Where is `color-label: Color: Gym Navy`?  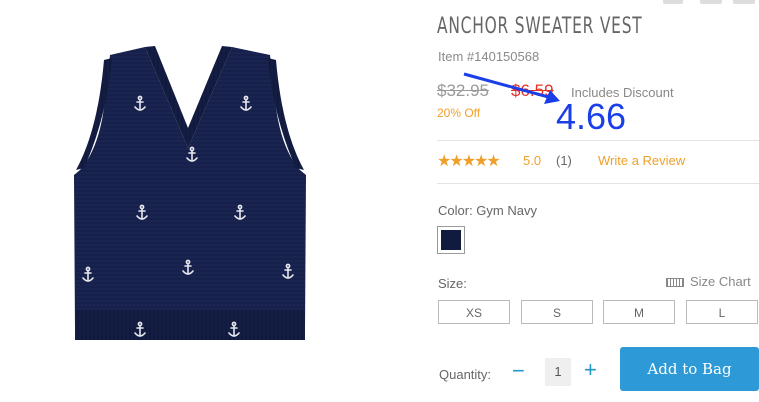
color-label: Color: Gym Navy is located at coordinates (487, 210).